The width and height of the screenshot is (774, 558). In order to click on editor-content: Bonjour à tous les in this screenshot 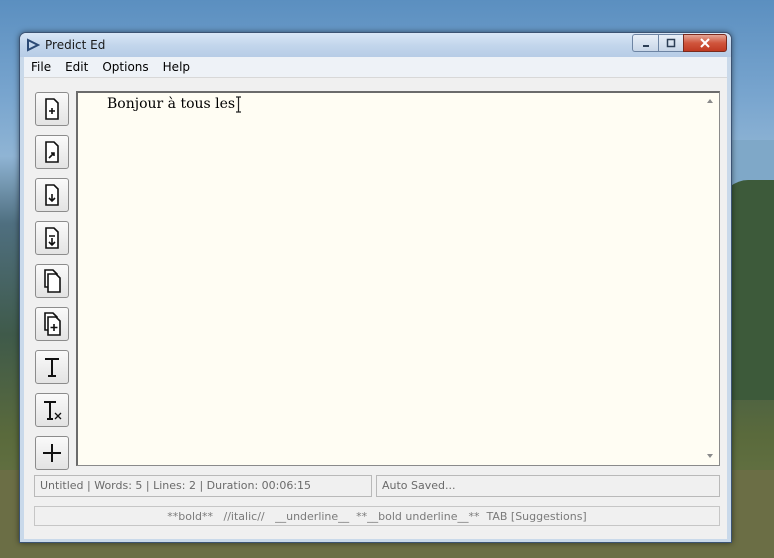, I will do `click(173, 104)`.